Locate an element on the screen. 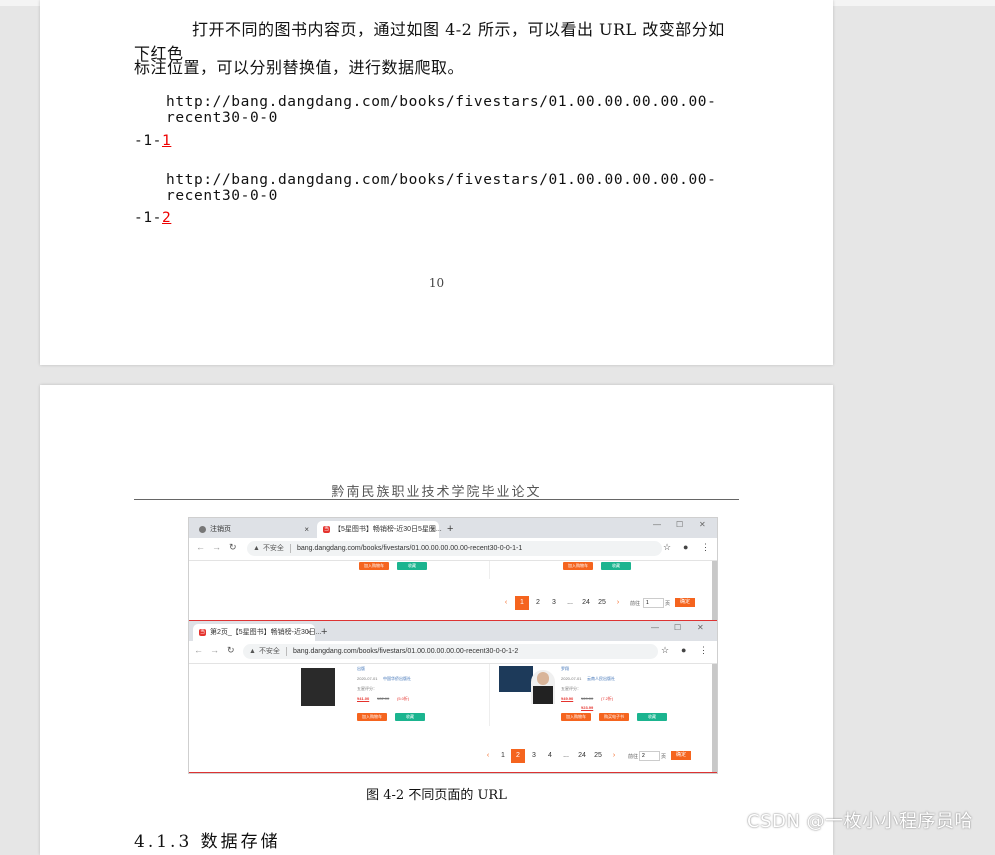 Image resolution: width=995 pixels, height=855 pixels. item-press: 中国华侨出版社 is located at coordinates (397, 678).